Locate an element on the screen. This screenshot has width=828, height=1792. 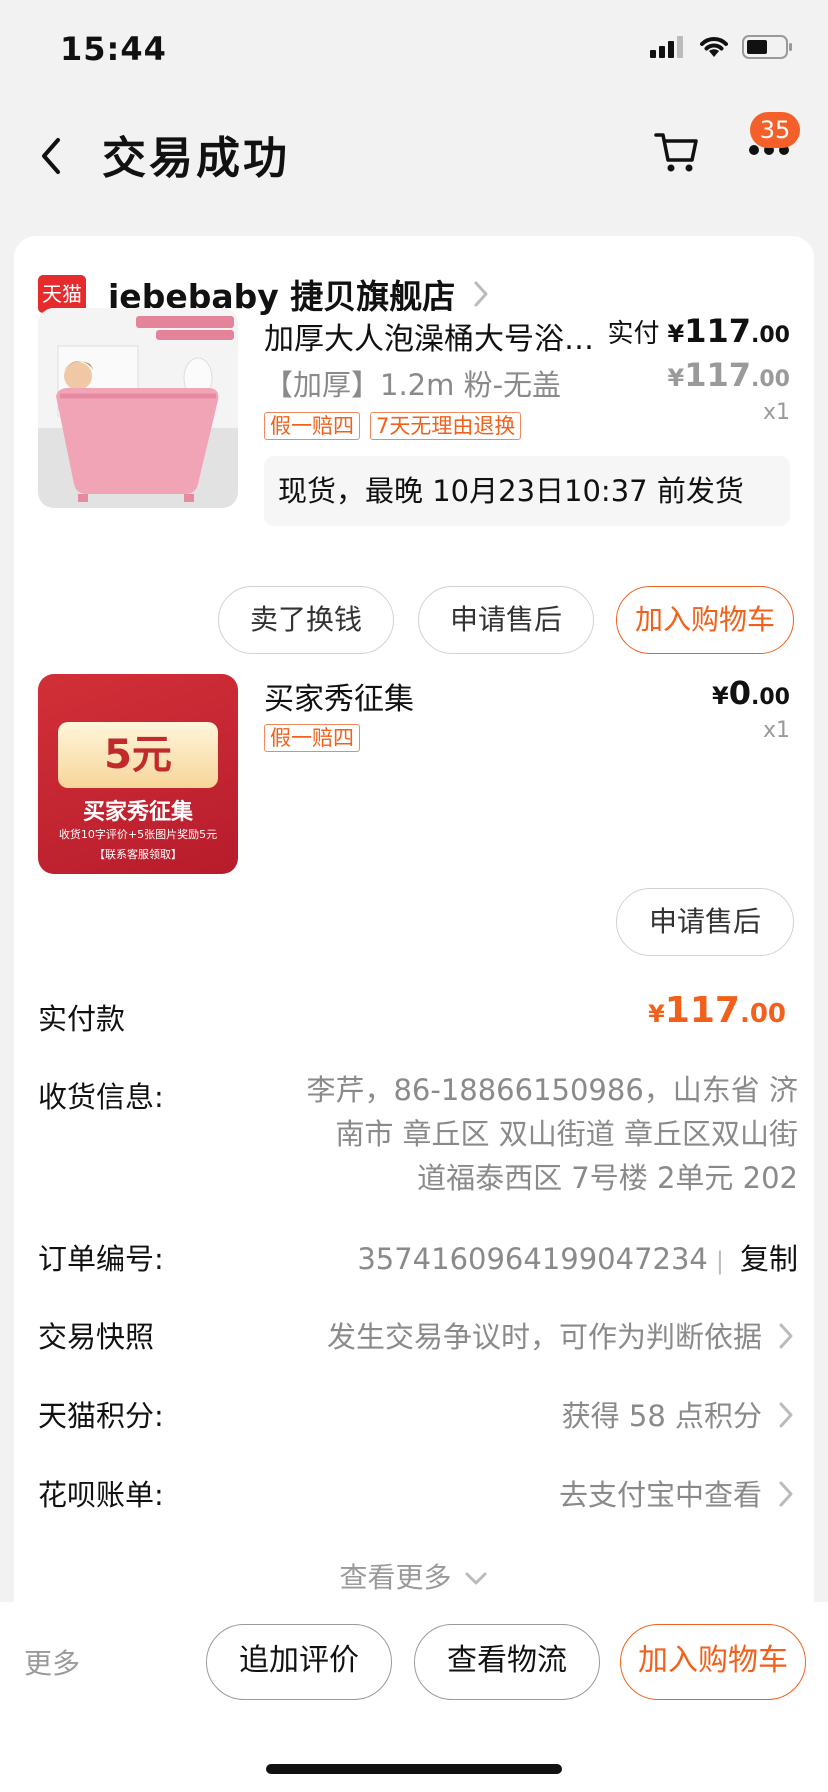
total-label: 实付款 is located at coordinates (82, 1019).